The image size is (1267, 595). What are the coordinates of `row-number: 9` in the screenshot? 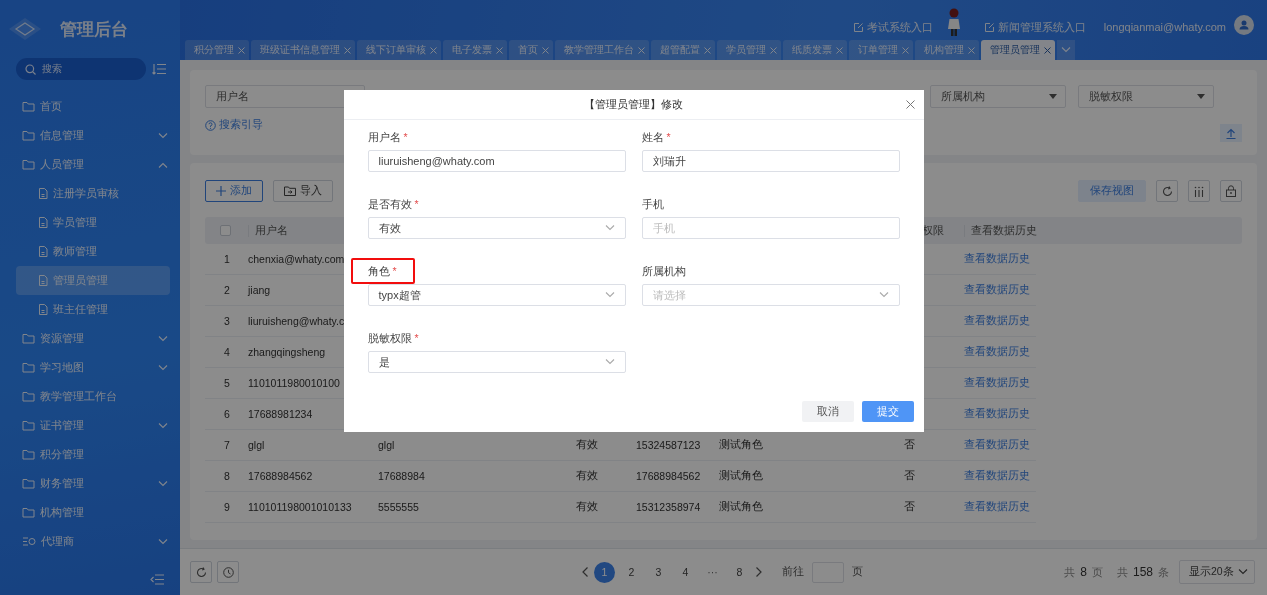 It's located at (227, 507).